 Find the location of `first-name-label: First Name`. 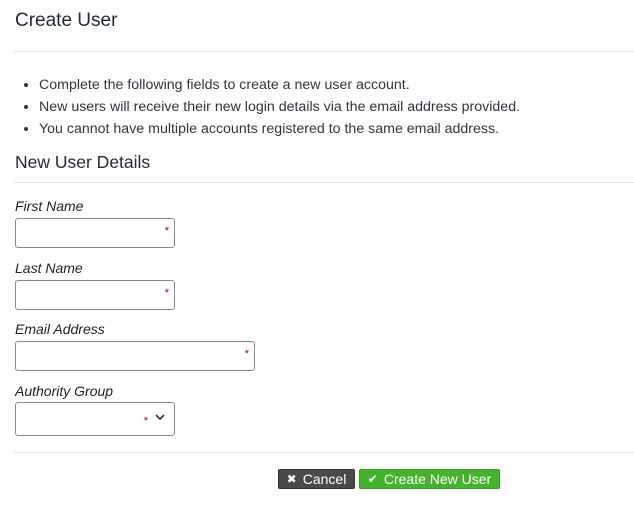

first-name-label: First Name is located at coordinates (49, 206).